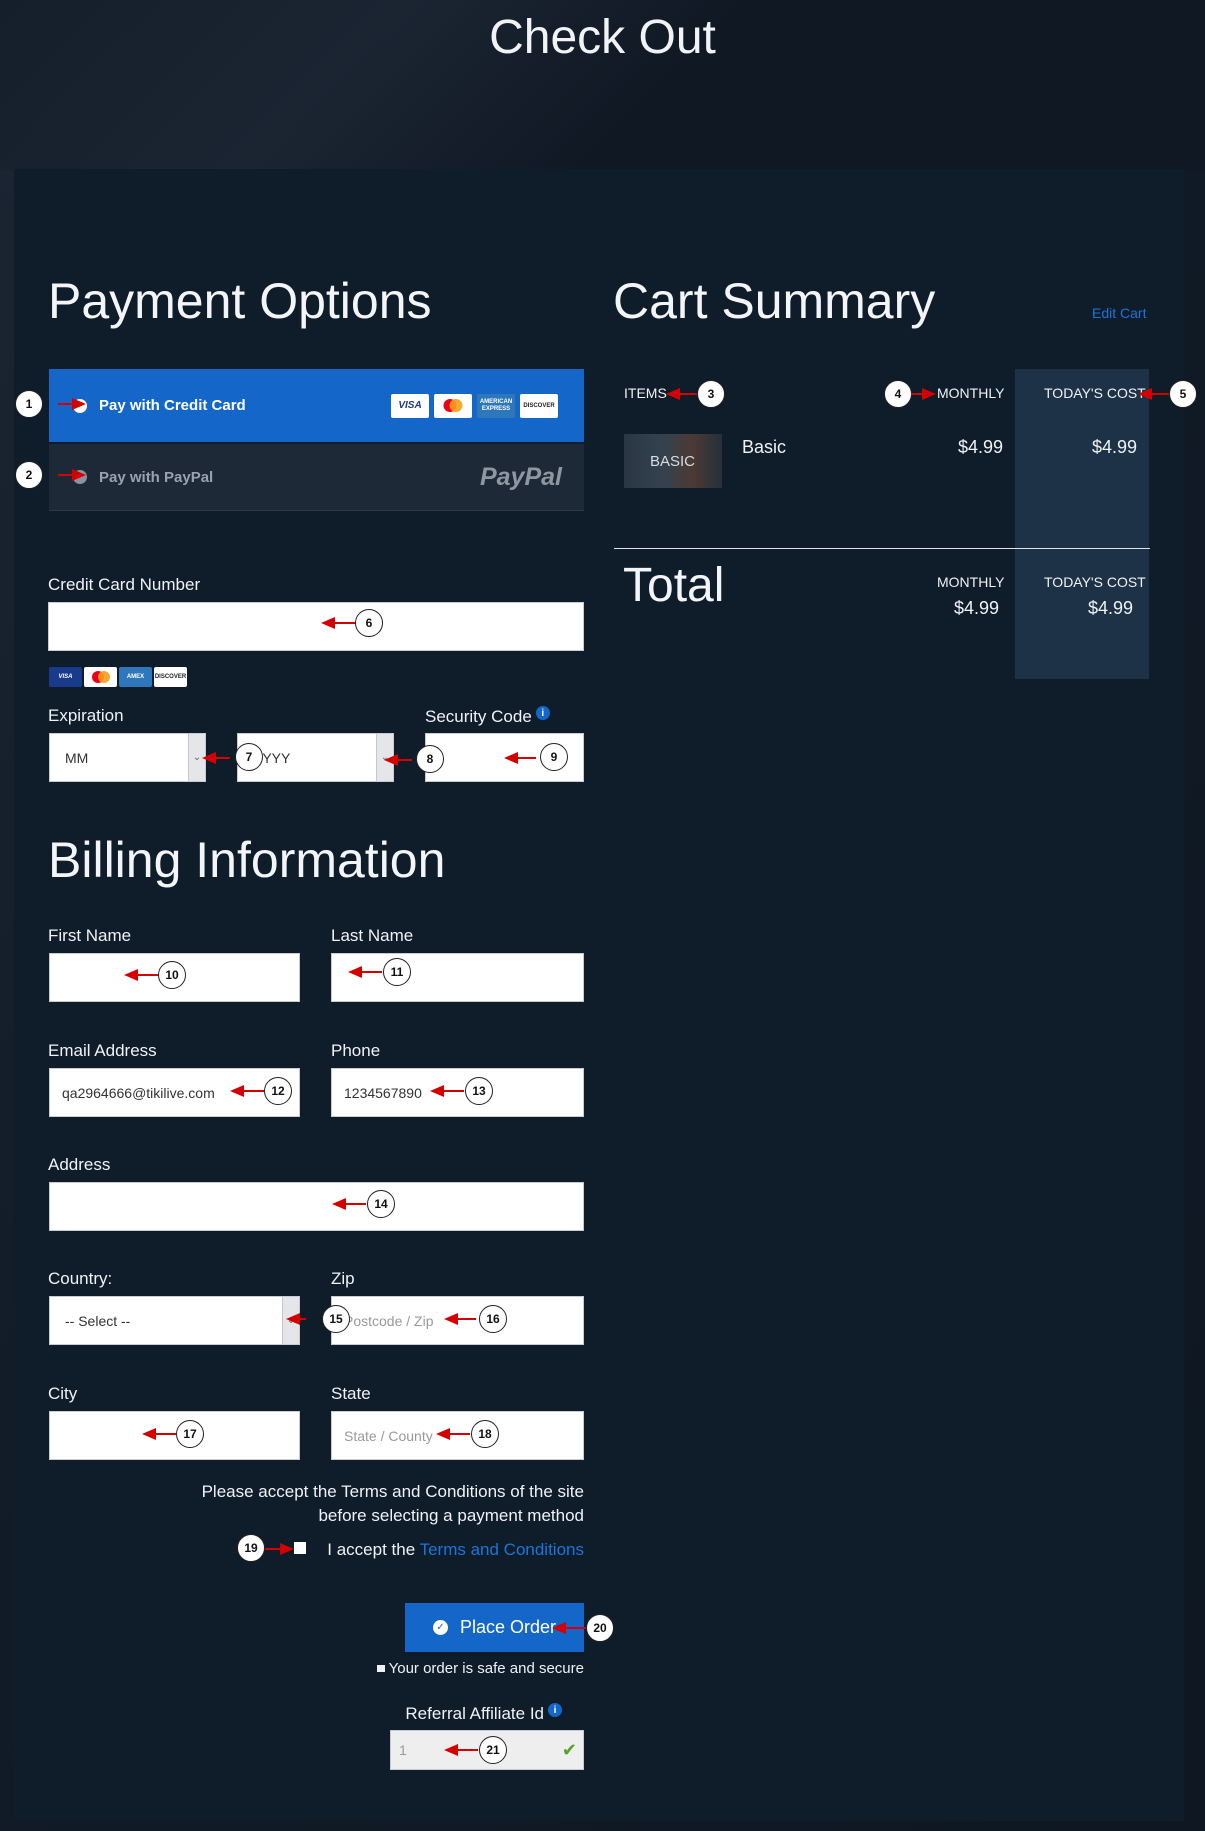 Image resolution: width=1205 pixels, height=1831 pixels. I want to click on terms-link: Terms and Conditions, so click(502, 1549).